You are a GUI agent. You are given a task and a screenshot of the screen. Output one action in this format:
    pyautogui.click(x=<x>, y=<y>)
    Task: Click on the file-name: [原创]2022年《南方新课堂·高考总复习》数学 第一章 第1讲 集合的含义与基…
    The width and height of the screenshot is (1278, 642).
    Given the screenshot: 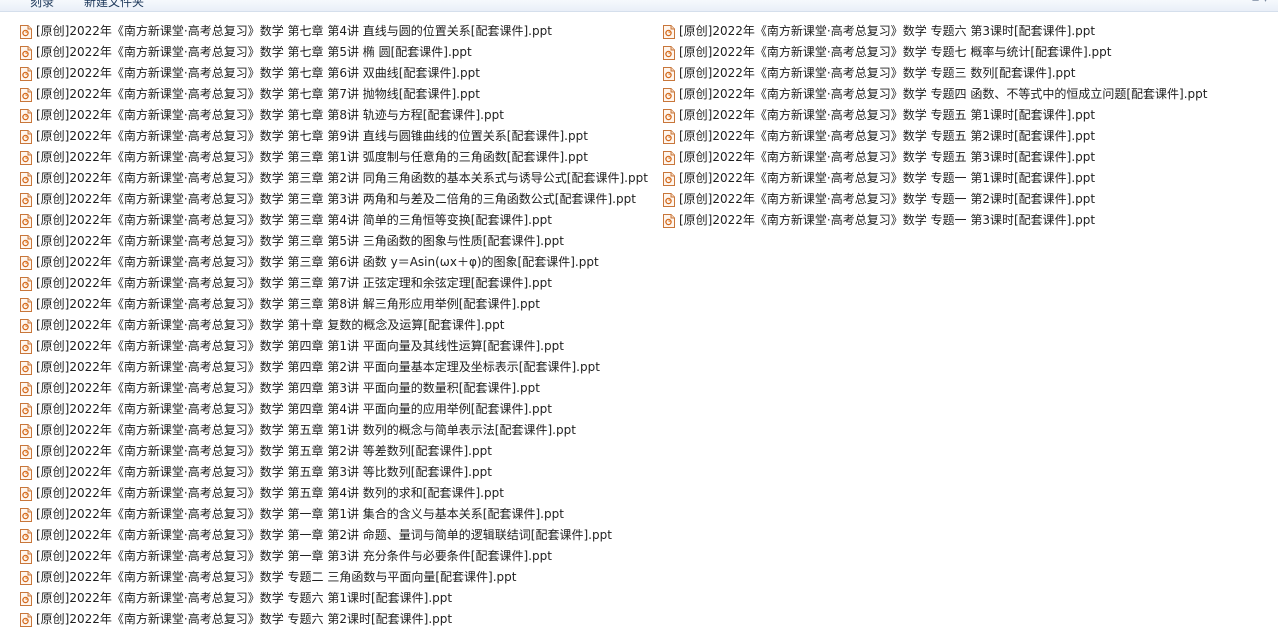 What is the action you would take?
    pyautogui.click(x=300, y=514)
    